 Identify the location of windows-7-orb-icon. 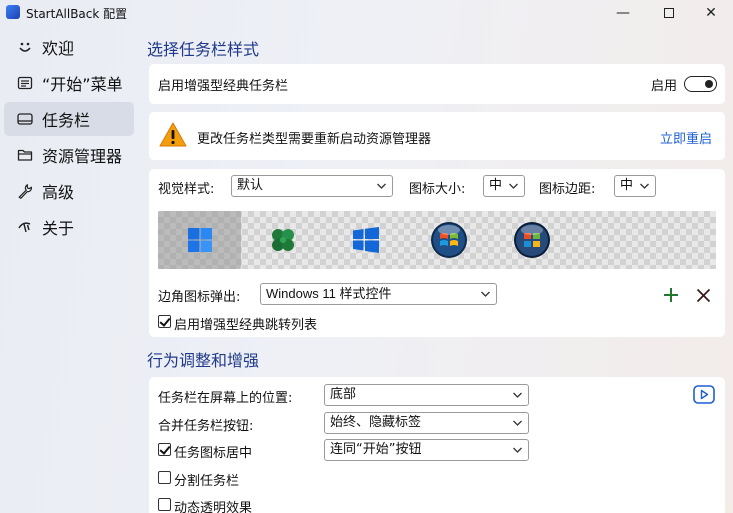
(448, 240).